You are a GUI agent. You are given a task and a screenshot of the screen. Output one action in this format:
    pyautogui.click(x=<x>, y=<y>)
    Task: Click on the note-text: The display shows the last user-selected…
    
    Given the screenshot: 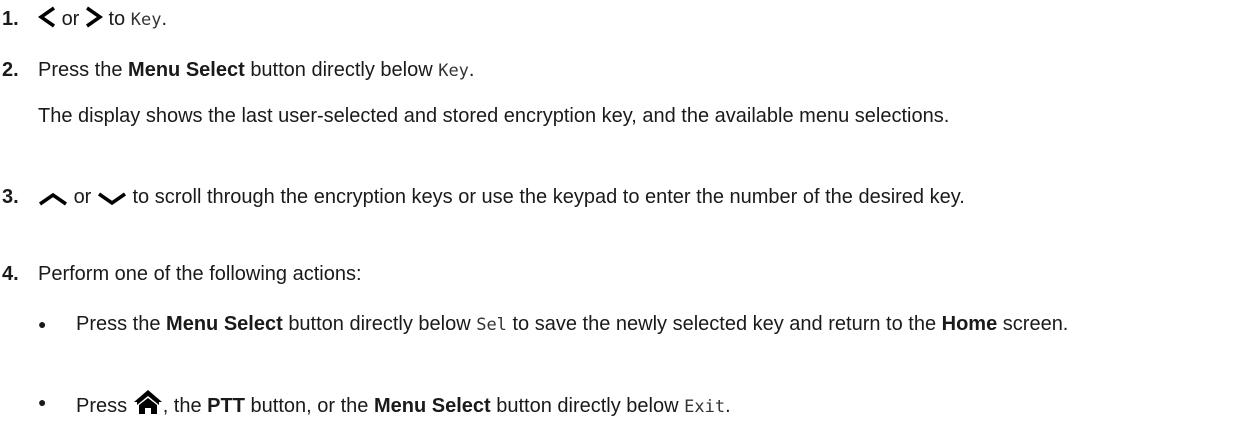 What is the action you would take?
    pyautogui.click(x=494, y=116)
    